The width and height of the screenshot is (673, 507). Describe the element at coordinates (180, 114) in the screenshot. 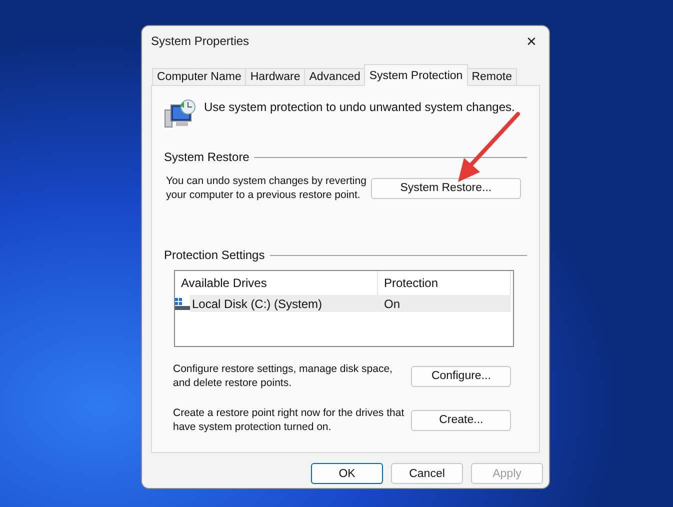

I see `computer-restore-icon` at that location.